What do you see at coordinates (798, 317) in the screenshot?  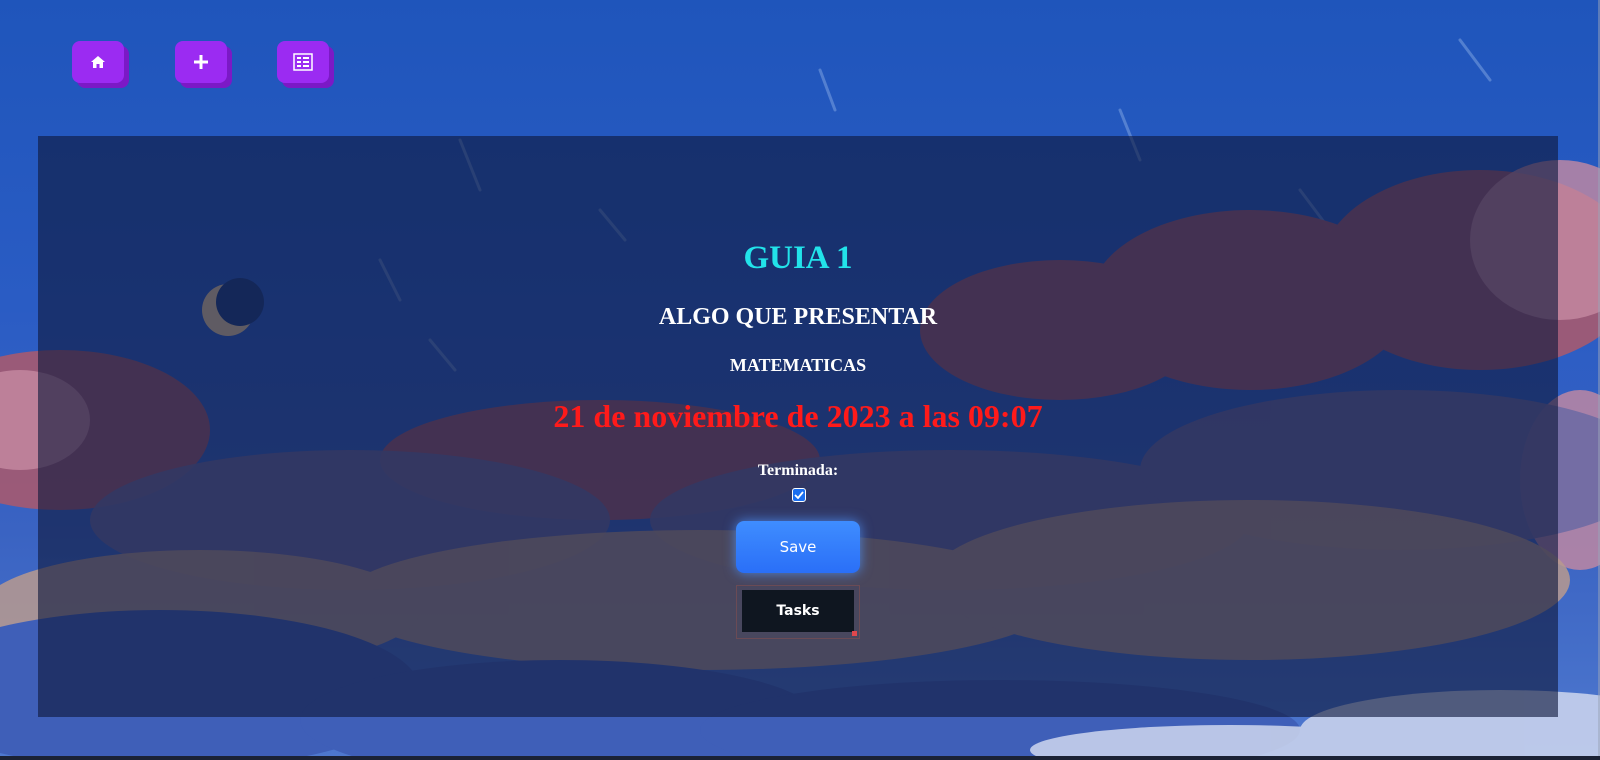 I see `task-description: ALGO QUE PRESENTAR` at bounding box center [798, 317].